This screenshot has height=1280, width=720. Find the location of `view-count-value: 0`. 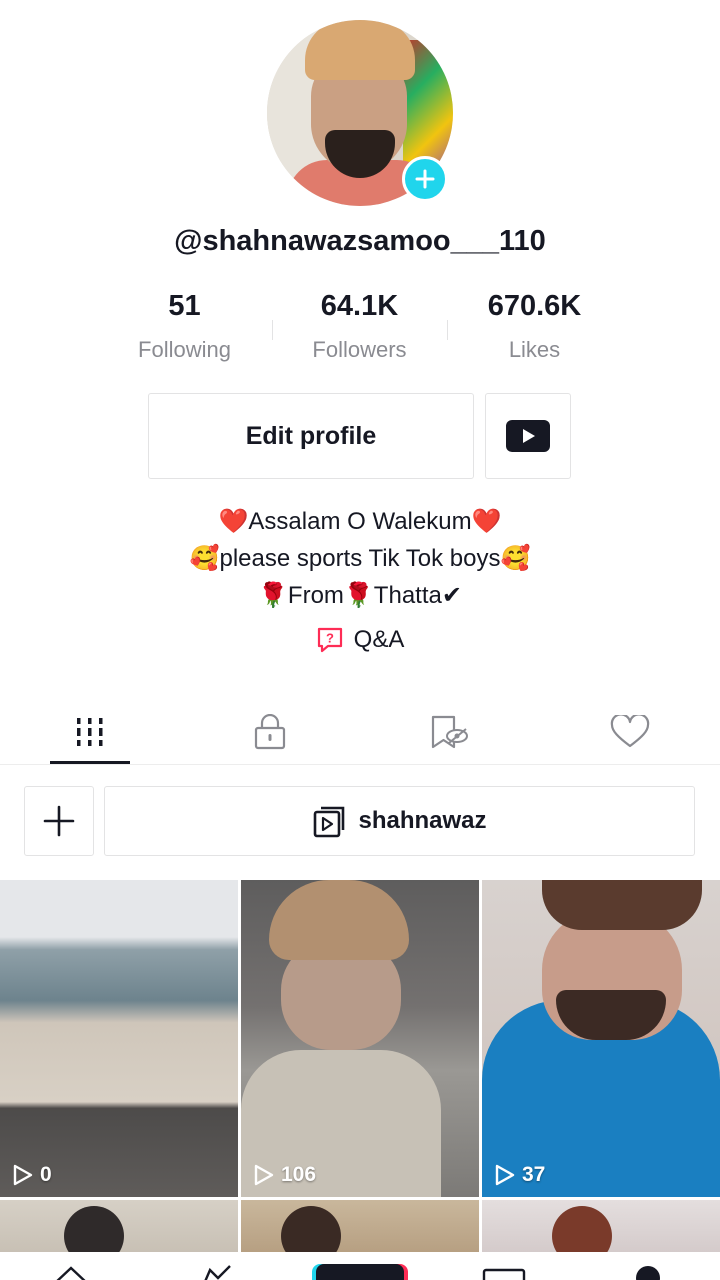

view-count-value: 0 is located at coordinates (46, 1174).